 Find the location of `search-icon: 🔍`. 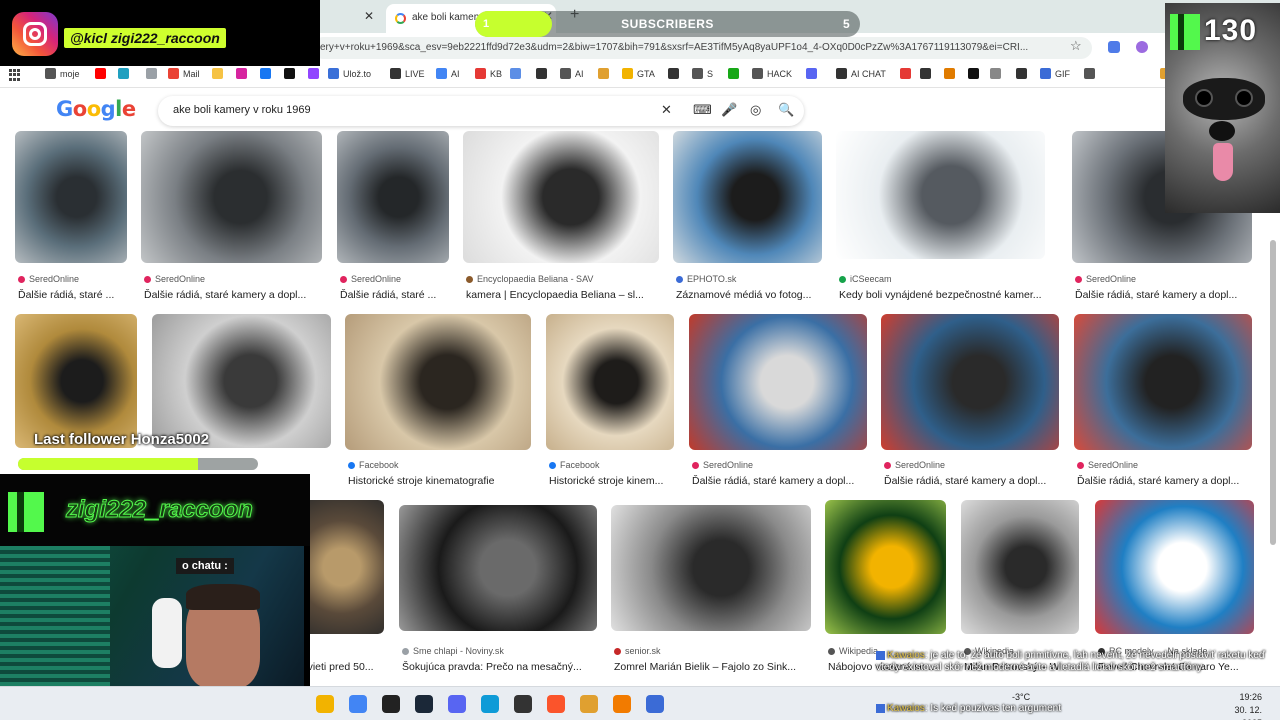

search-icon: 🔍 is located at coordinates (786, 110).